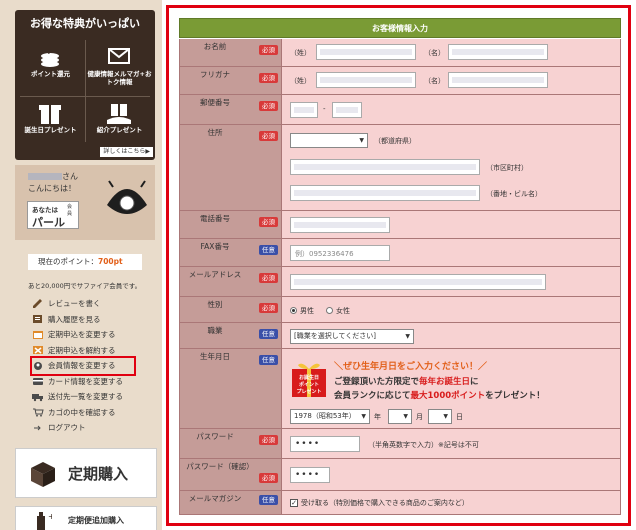 This screenshot has width=636, height=530. What do you see at coordinates (352, 336) in the screenshot?
I see `job-select: [職業を選択してください] ▼` at bounding box center [352, 336].